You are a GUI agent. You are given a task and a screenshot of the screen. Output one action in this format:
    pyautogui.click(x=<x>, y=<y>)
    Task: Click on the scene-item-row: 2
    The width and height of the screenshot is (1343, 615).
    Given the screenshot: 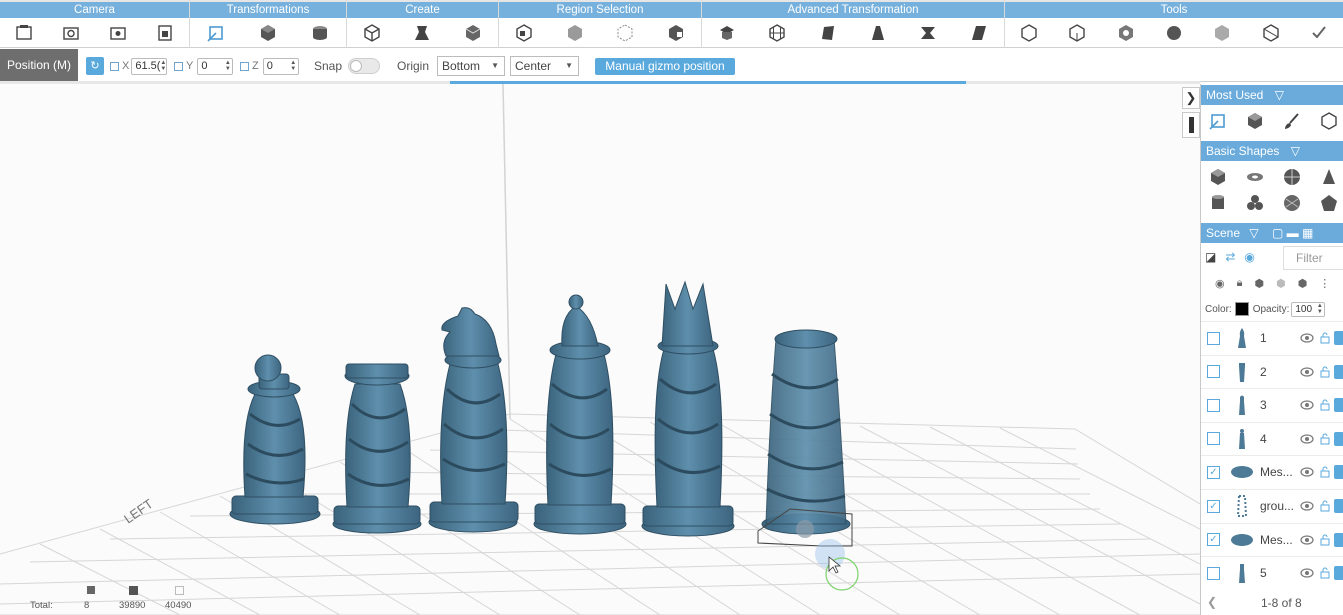 What is the action you would take?
    pyautogui.click(x=1272, y=371)
    